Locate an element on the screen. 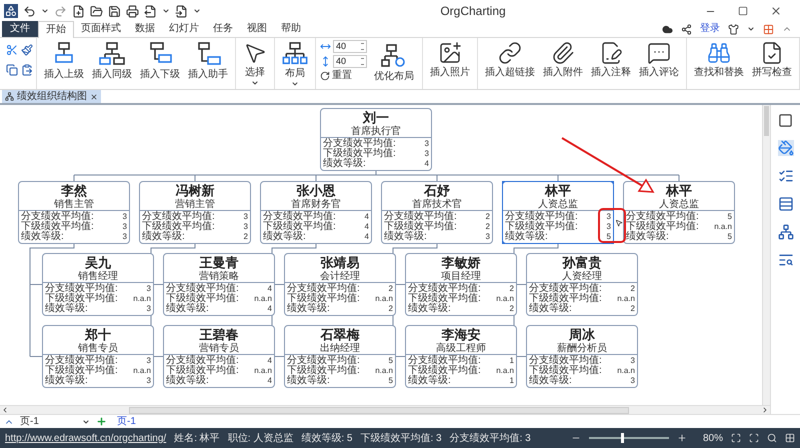 Image resolution: width=800 pixels, height=448 pixels. hierarchy-refresh-icon is located at coordinates (394, 56).